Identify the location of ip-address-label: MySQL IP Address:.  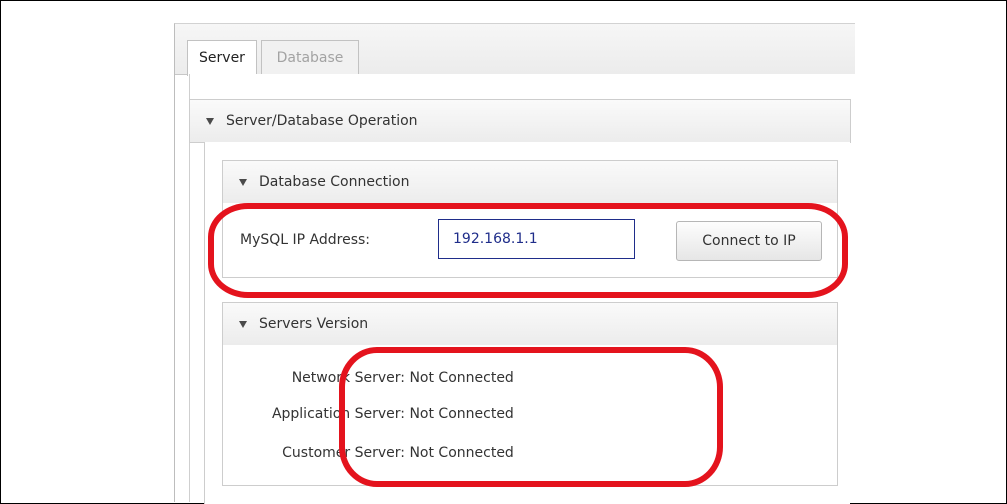
(305, 240).